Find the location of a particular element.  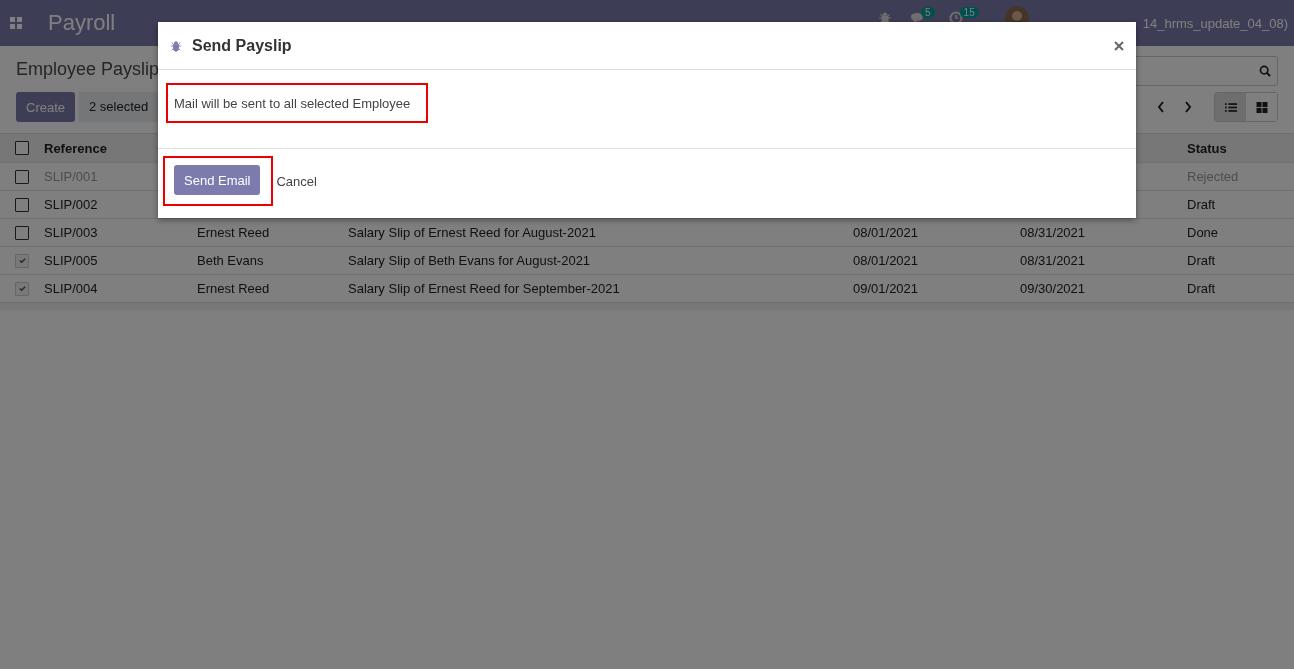

previous-page-icon is located at coordinates (1161, 107).